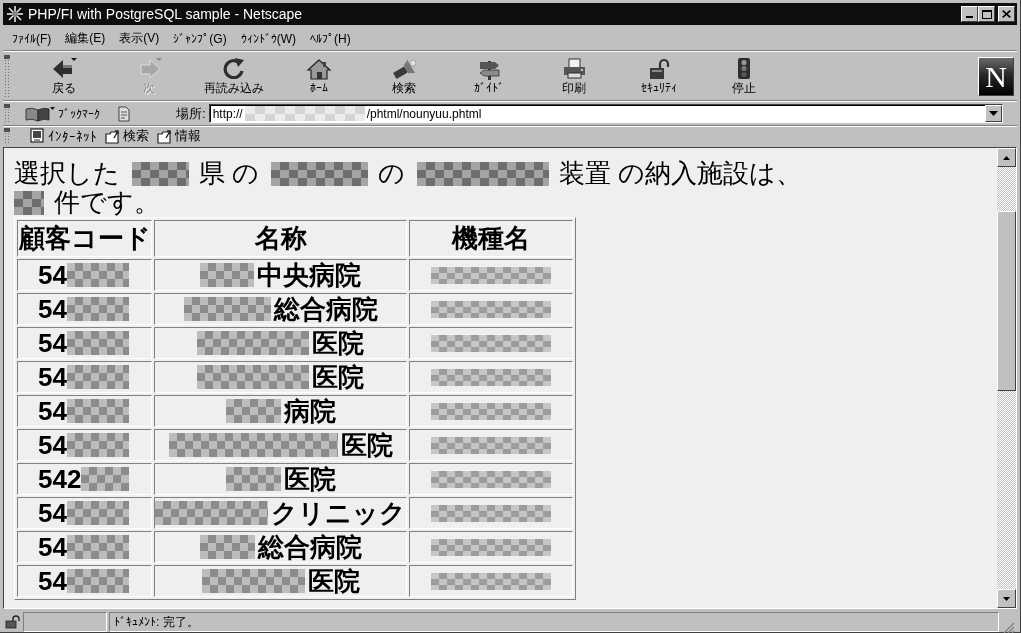  What do you see at coordinates (996, 76) in the screenshot?
I see `logo: N` at bounding box center [996, 76].